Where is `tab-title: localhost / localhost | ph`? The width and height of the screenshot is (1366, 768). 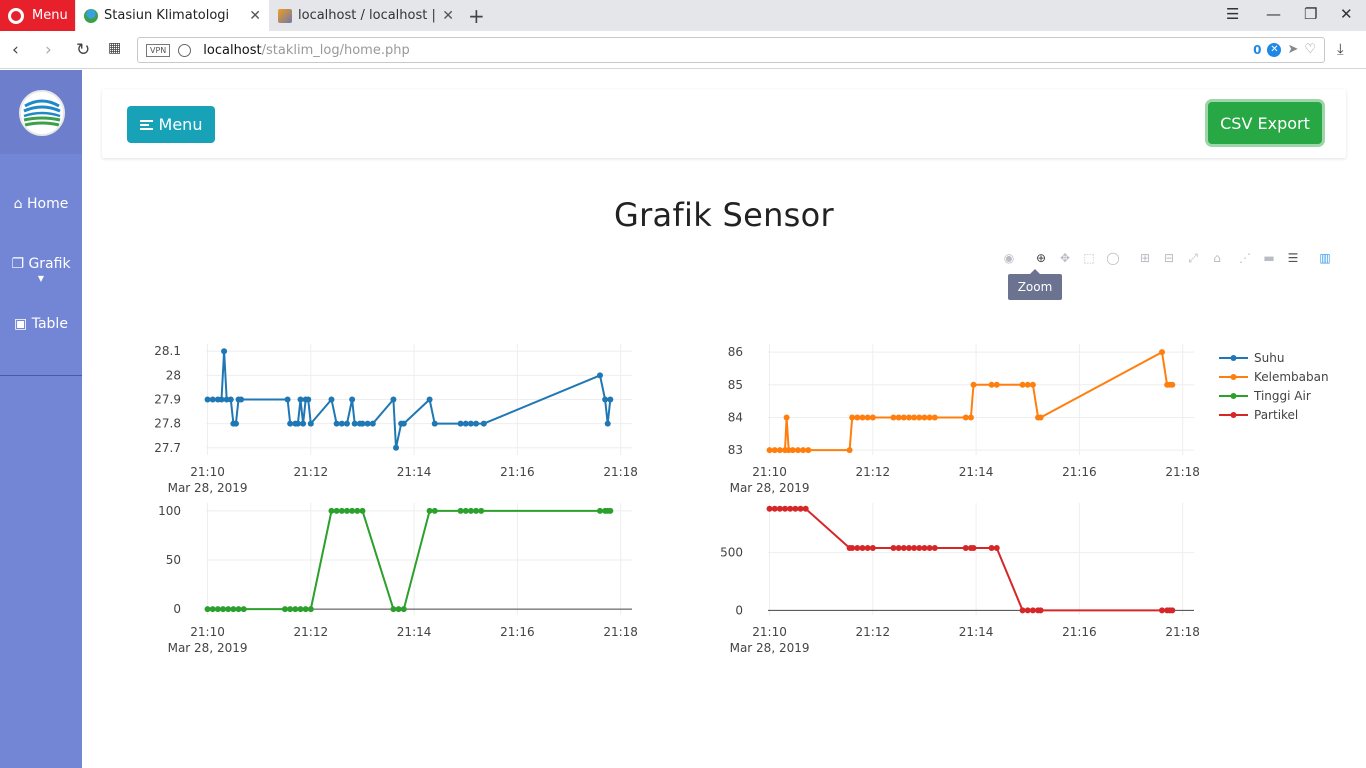 tab-title: localhost / localhost | ph is located at coordinates (367, 15).